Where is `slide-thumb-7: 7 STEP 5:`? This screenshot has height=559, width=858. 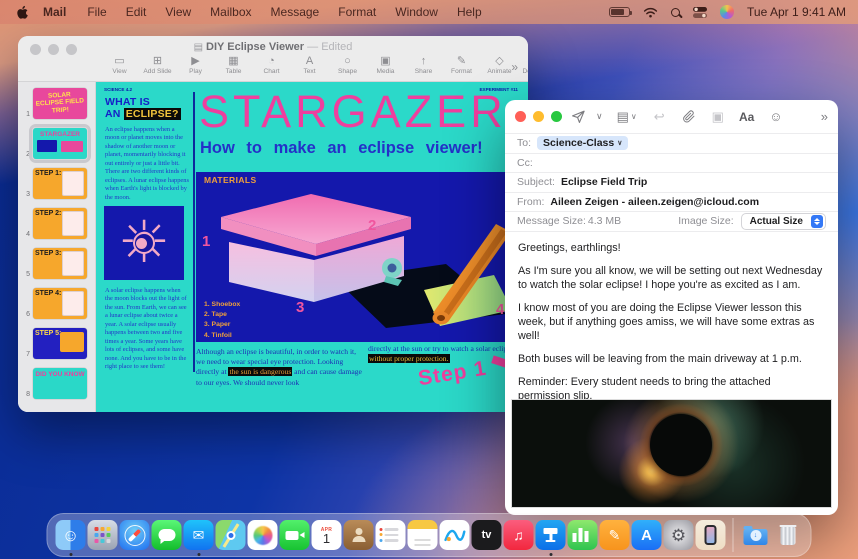
slide-thumb-7: 7 STEP 5: is located at coordinates (56, 343).